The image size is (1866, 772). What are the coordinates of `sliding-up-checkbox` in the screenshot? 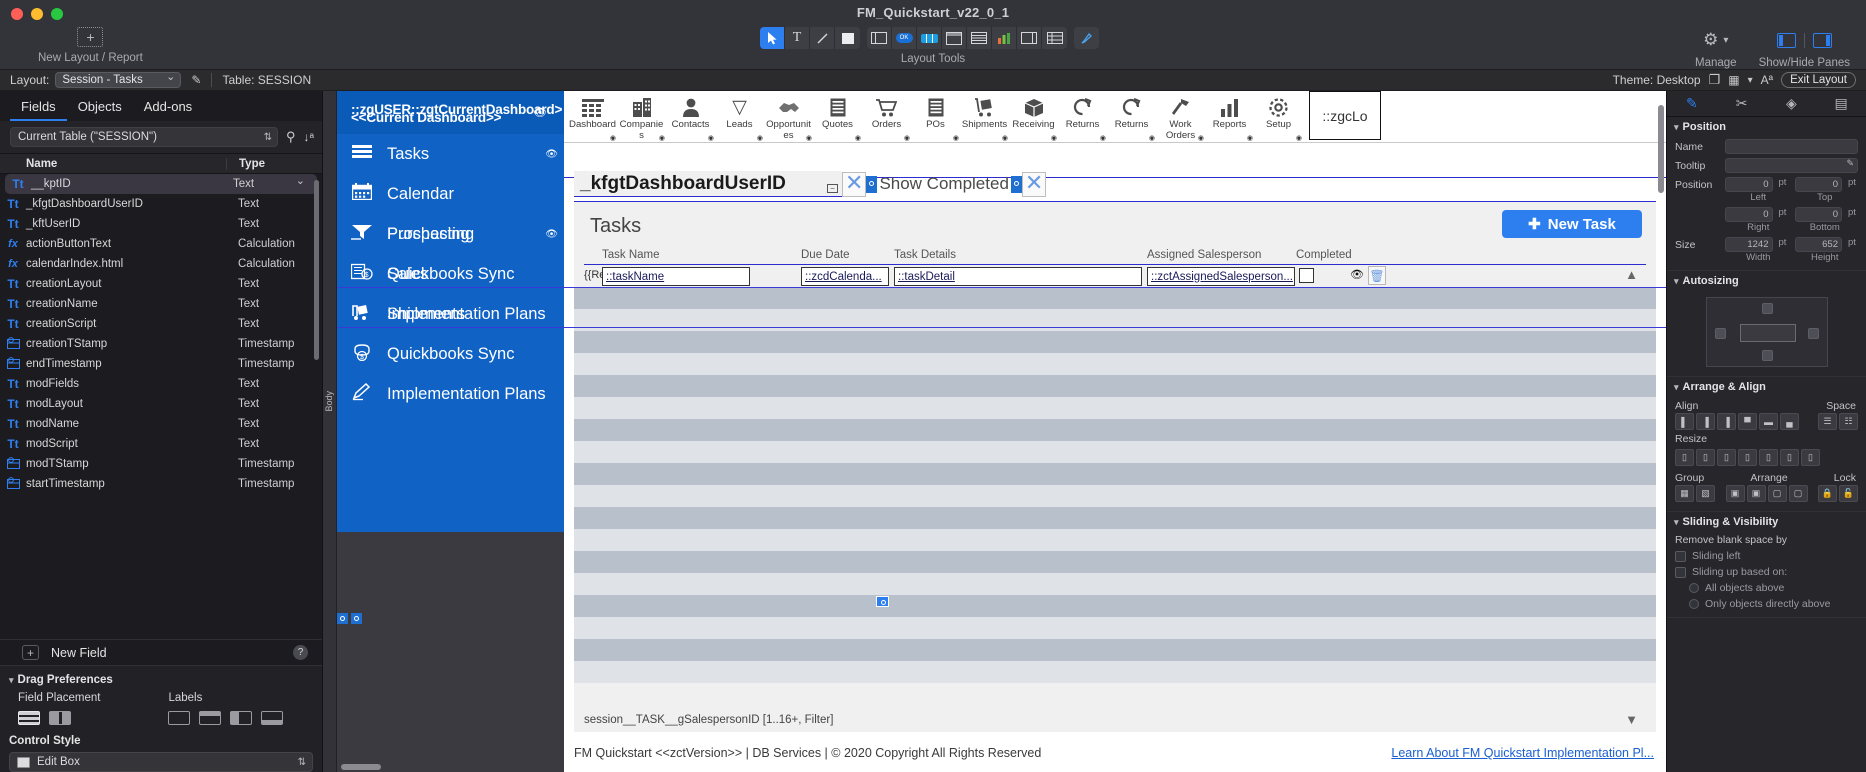 It's located at (1680, 572).